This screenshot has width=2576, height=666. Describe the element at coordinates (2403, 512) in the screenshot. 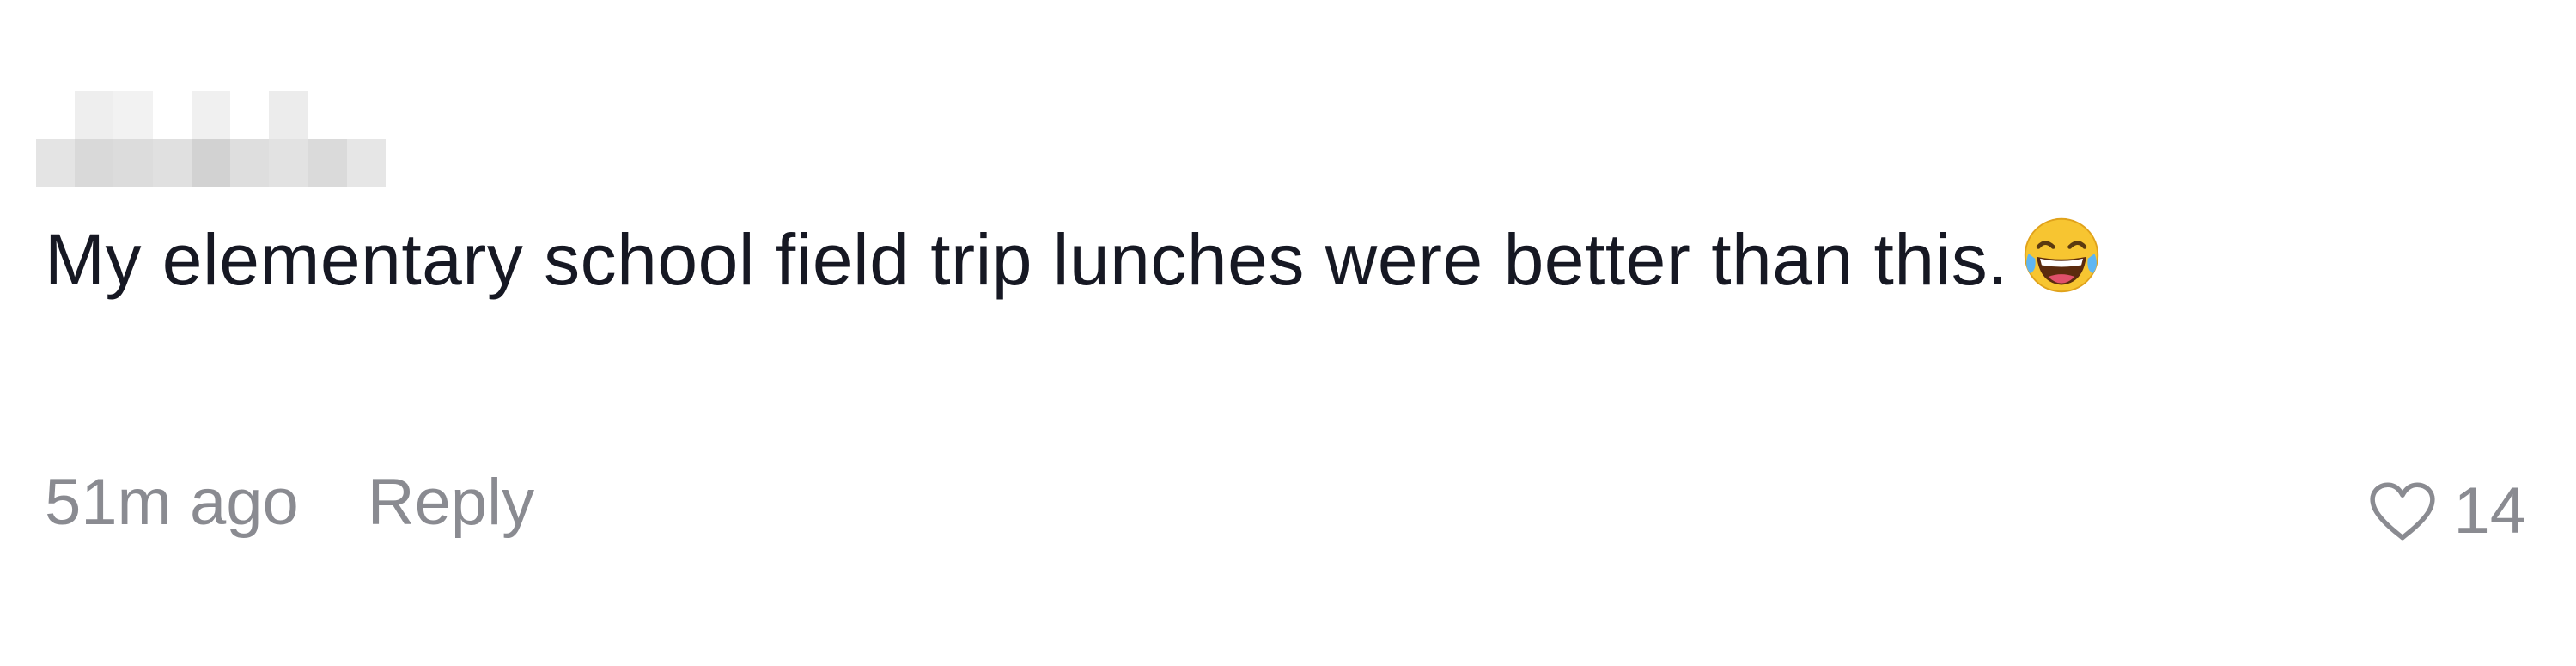

I see `heart-outline-icon` at that location.